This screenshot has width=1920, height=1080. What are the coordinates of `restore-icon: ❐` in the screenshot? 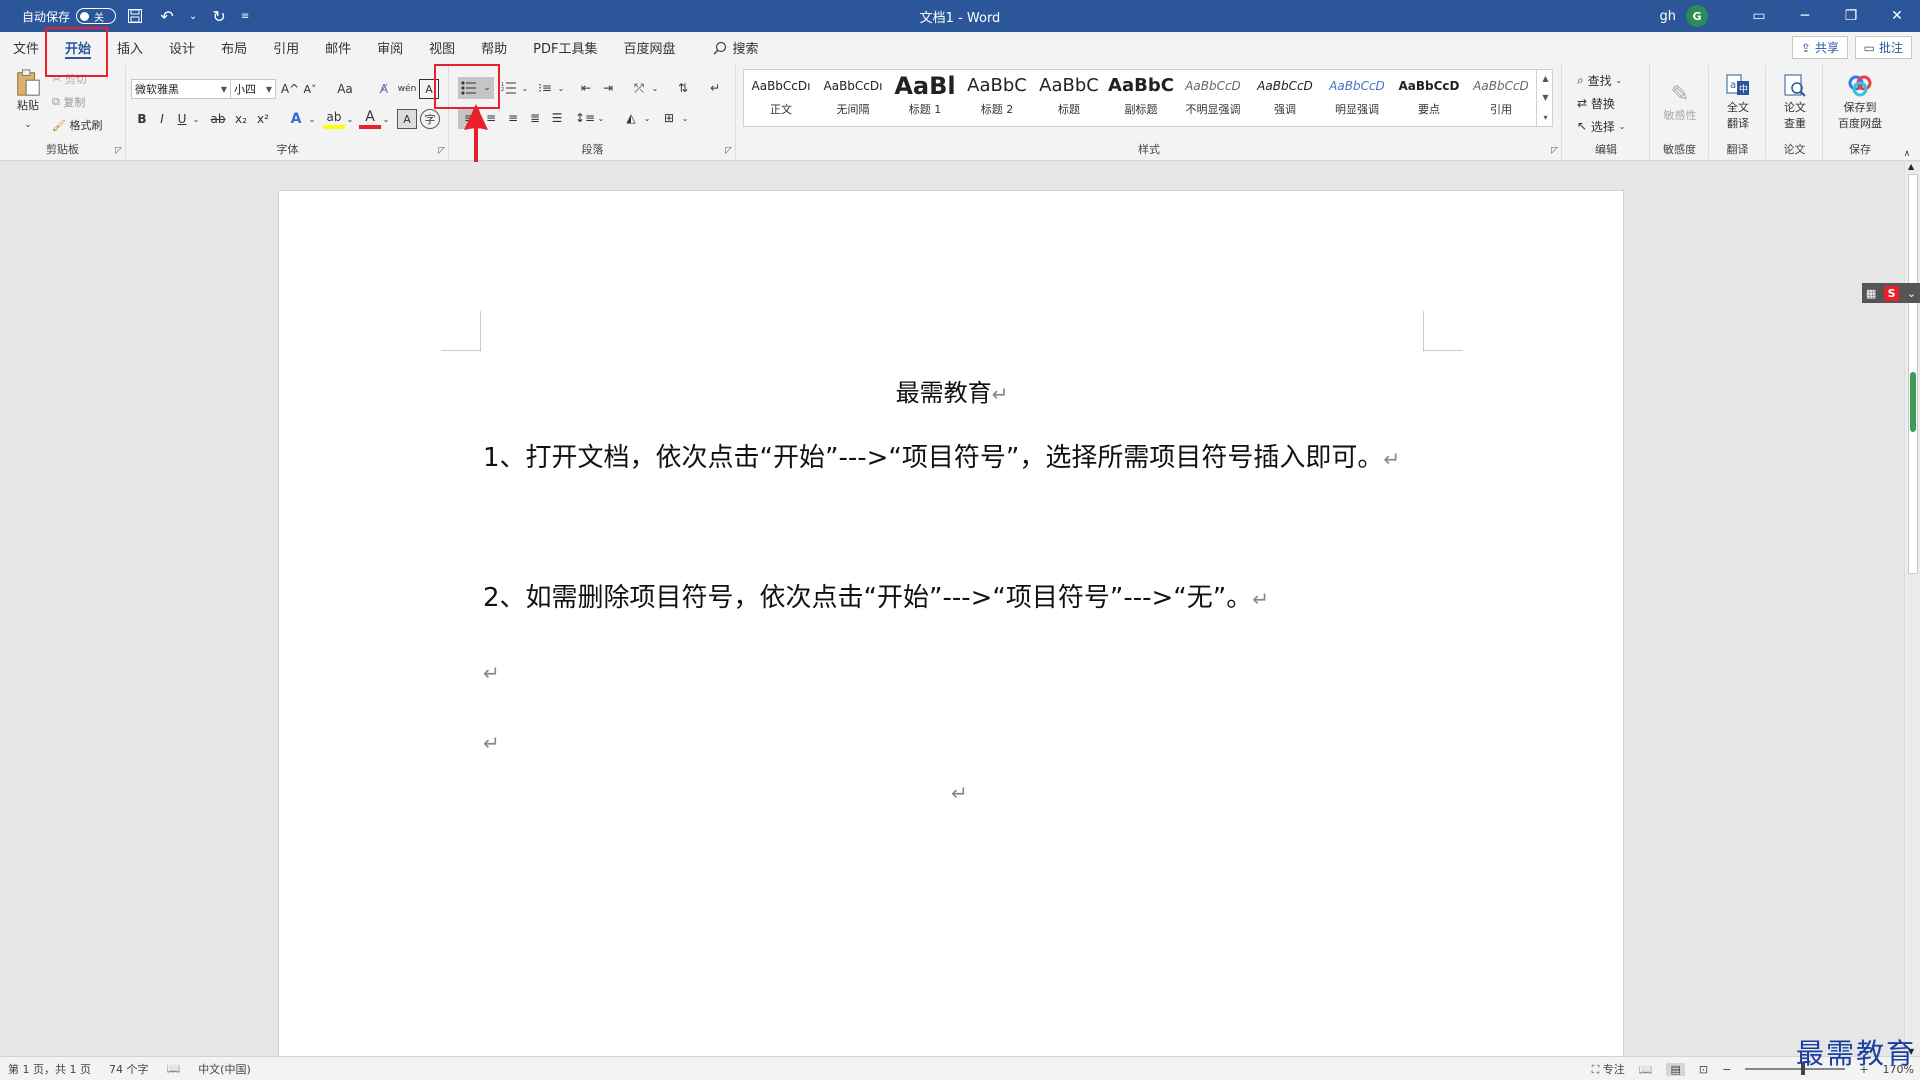 It's located at (1851, 16).